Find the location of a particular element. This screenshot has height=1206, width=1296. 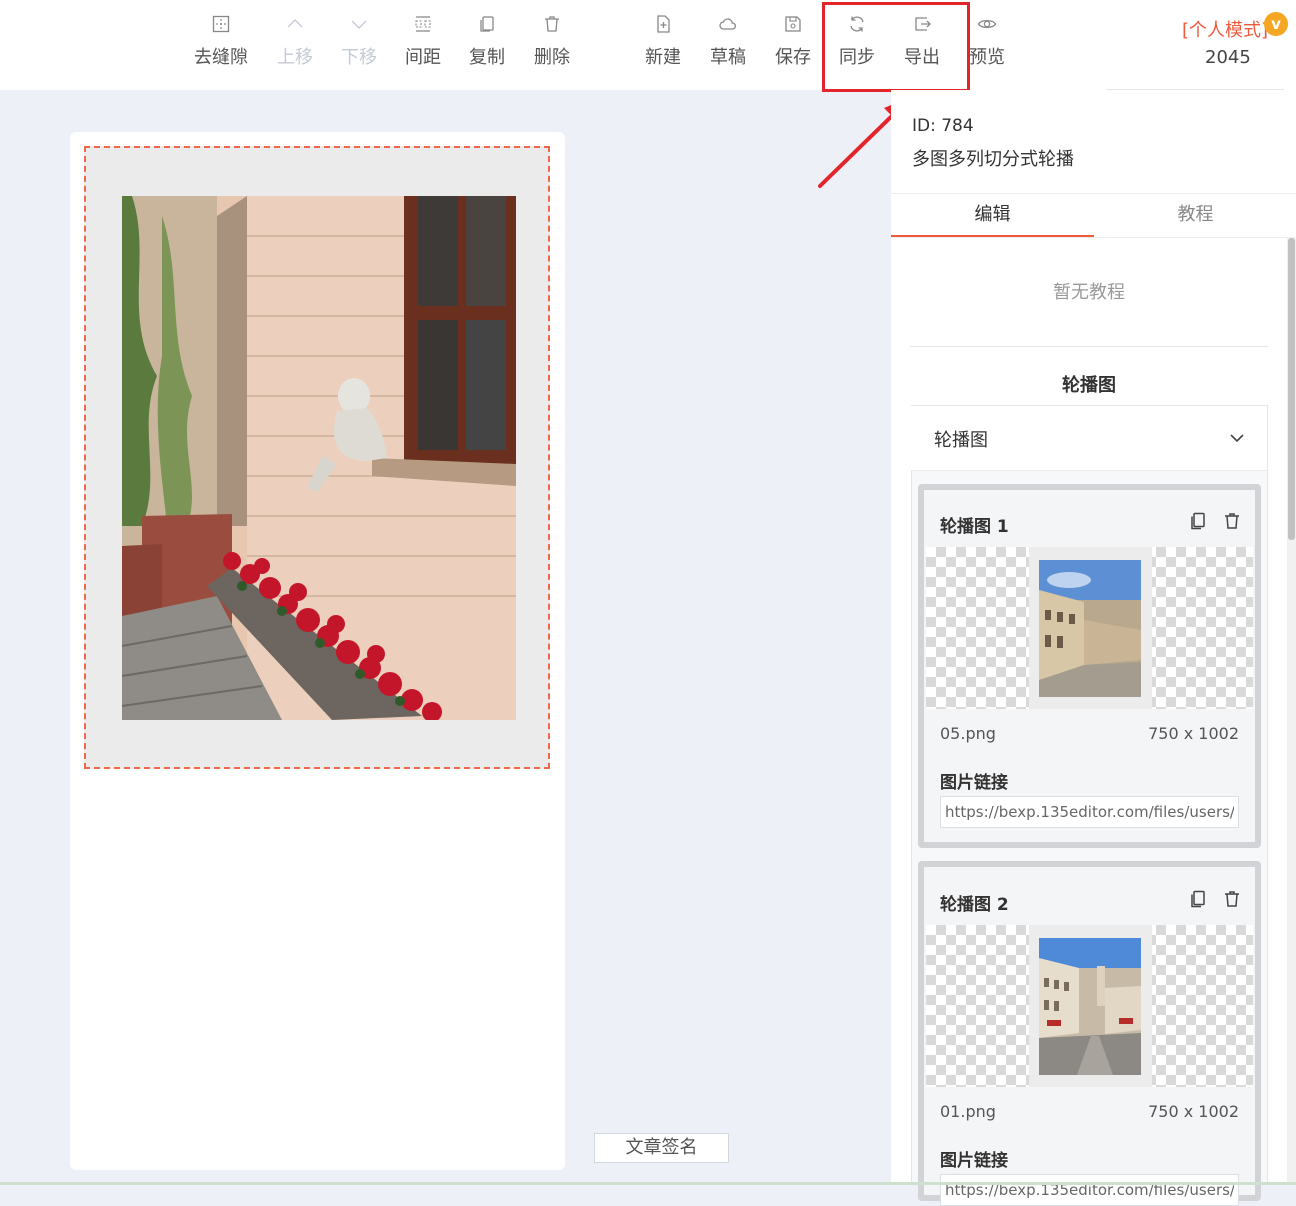

save-label: 保存 is located at coordinates (793, 57).